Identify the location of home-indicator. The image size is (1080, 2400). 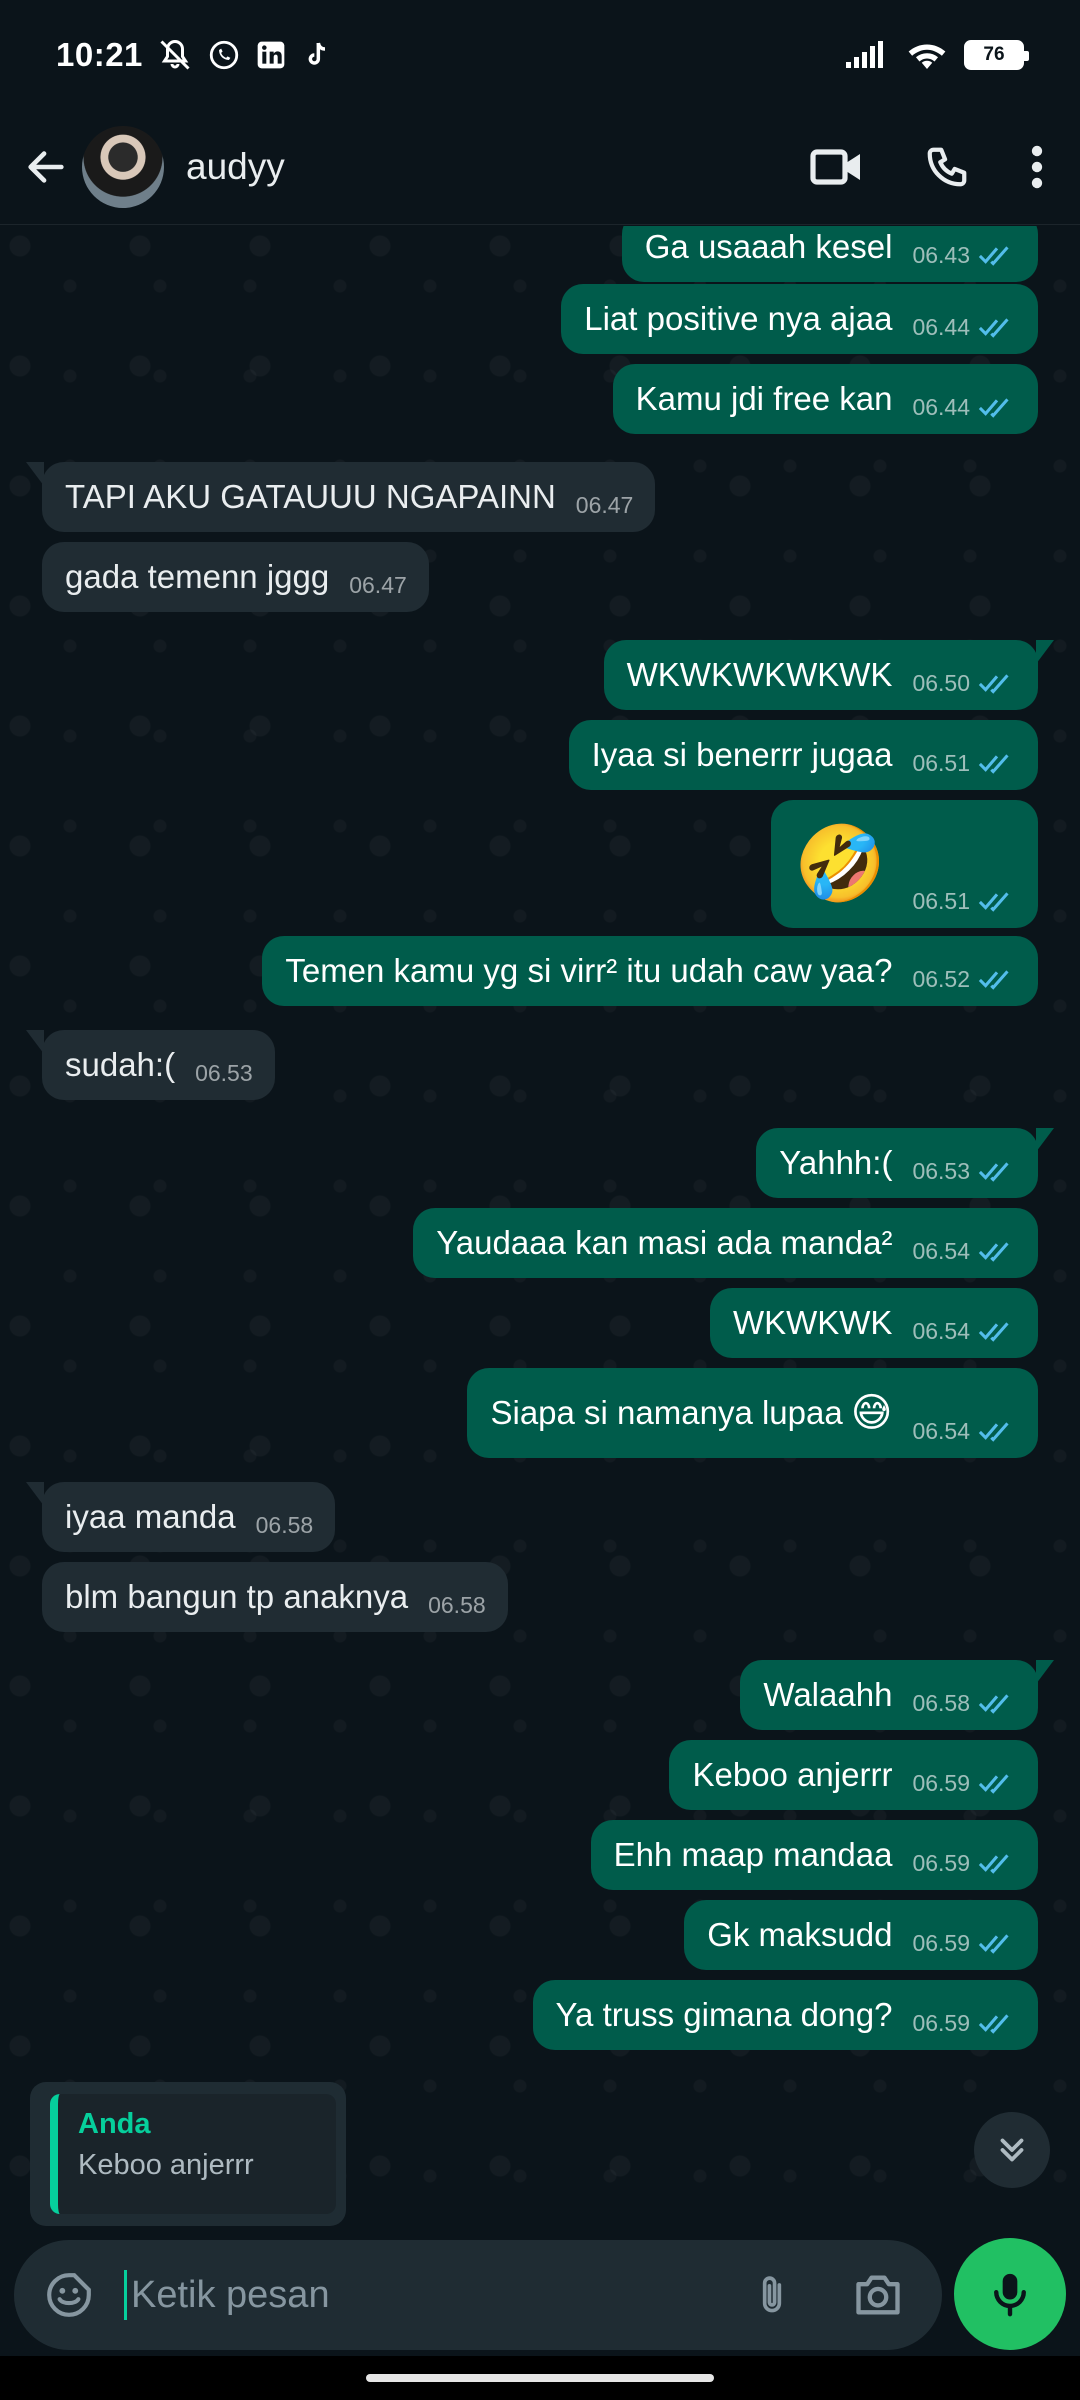
(540, 2378).